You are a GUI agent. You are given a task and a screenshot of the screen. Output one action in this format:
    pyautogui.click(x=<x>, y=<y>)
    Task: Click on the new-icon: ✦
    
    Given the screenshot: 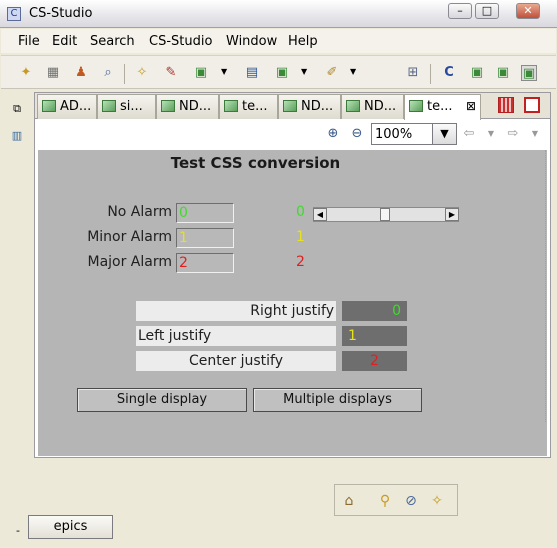 What is the action you would take?
    pyautogui.click(x=26, y=73)
    